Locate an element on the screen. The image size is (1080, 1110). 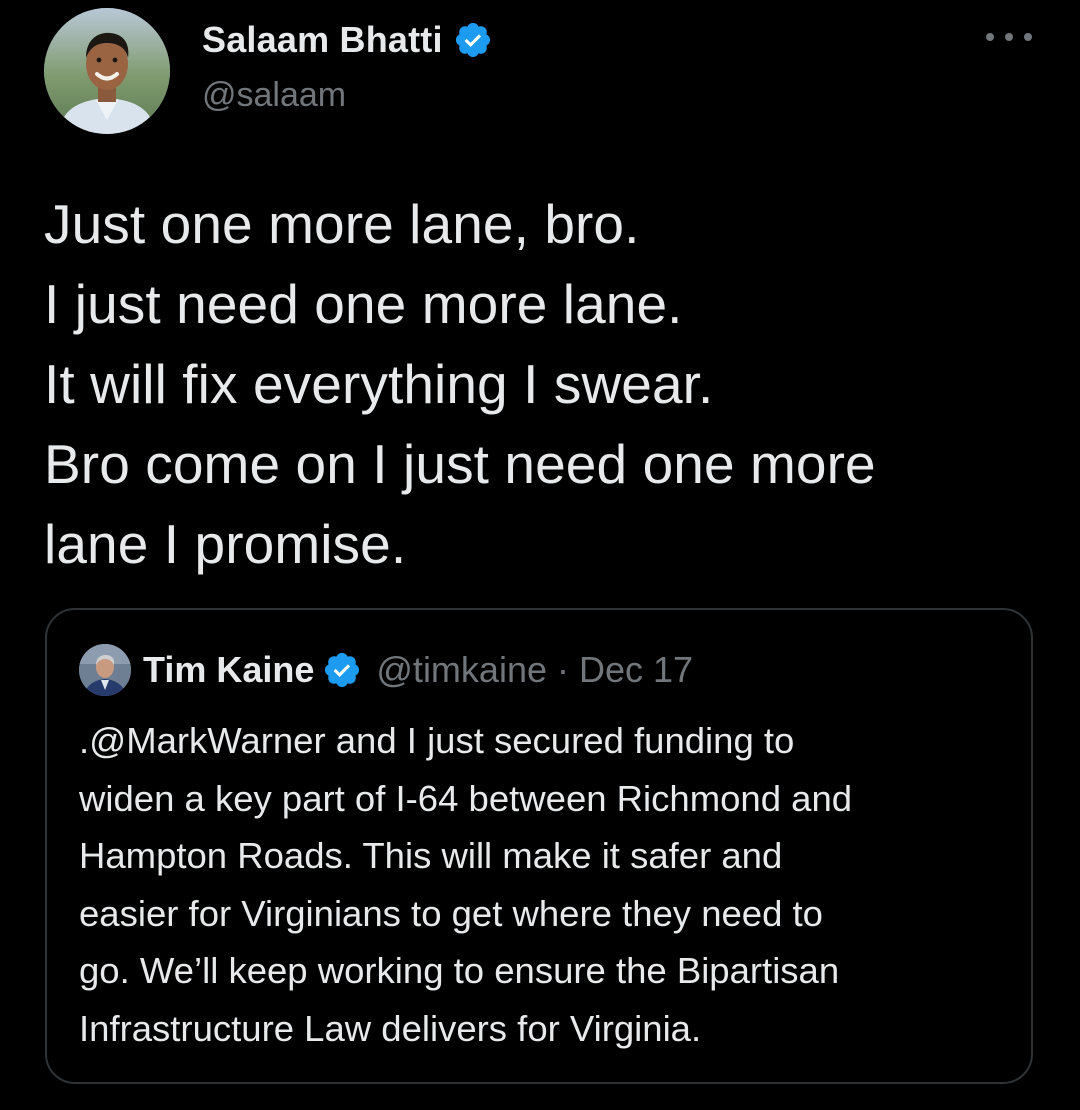
quoted-tweet-date: Dec 17 is located at coordinates (636, 670).